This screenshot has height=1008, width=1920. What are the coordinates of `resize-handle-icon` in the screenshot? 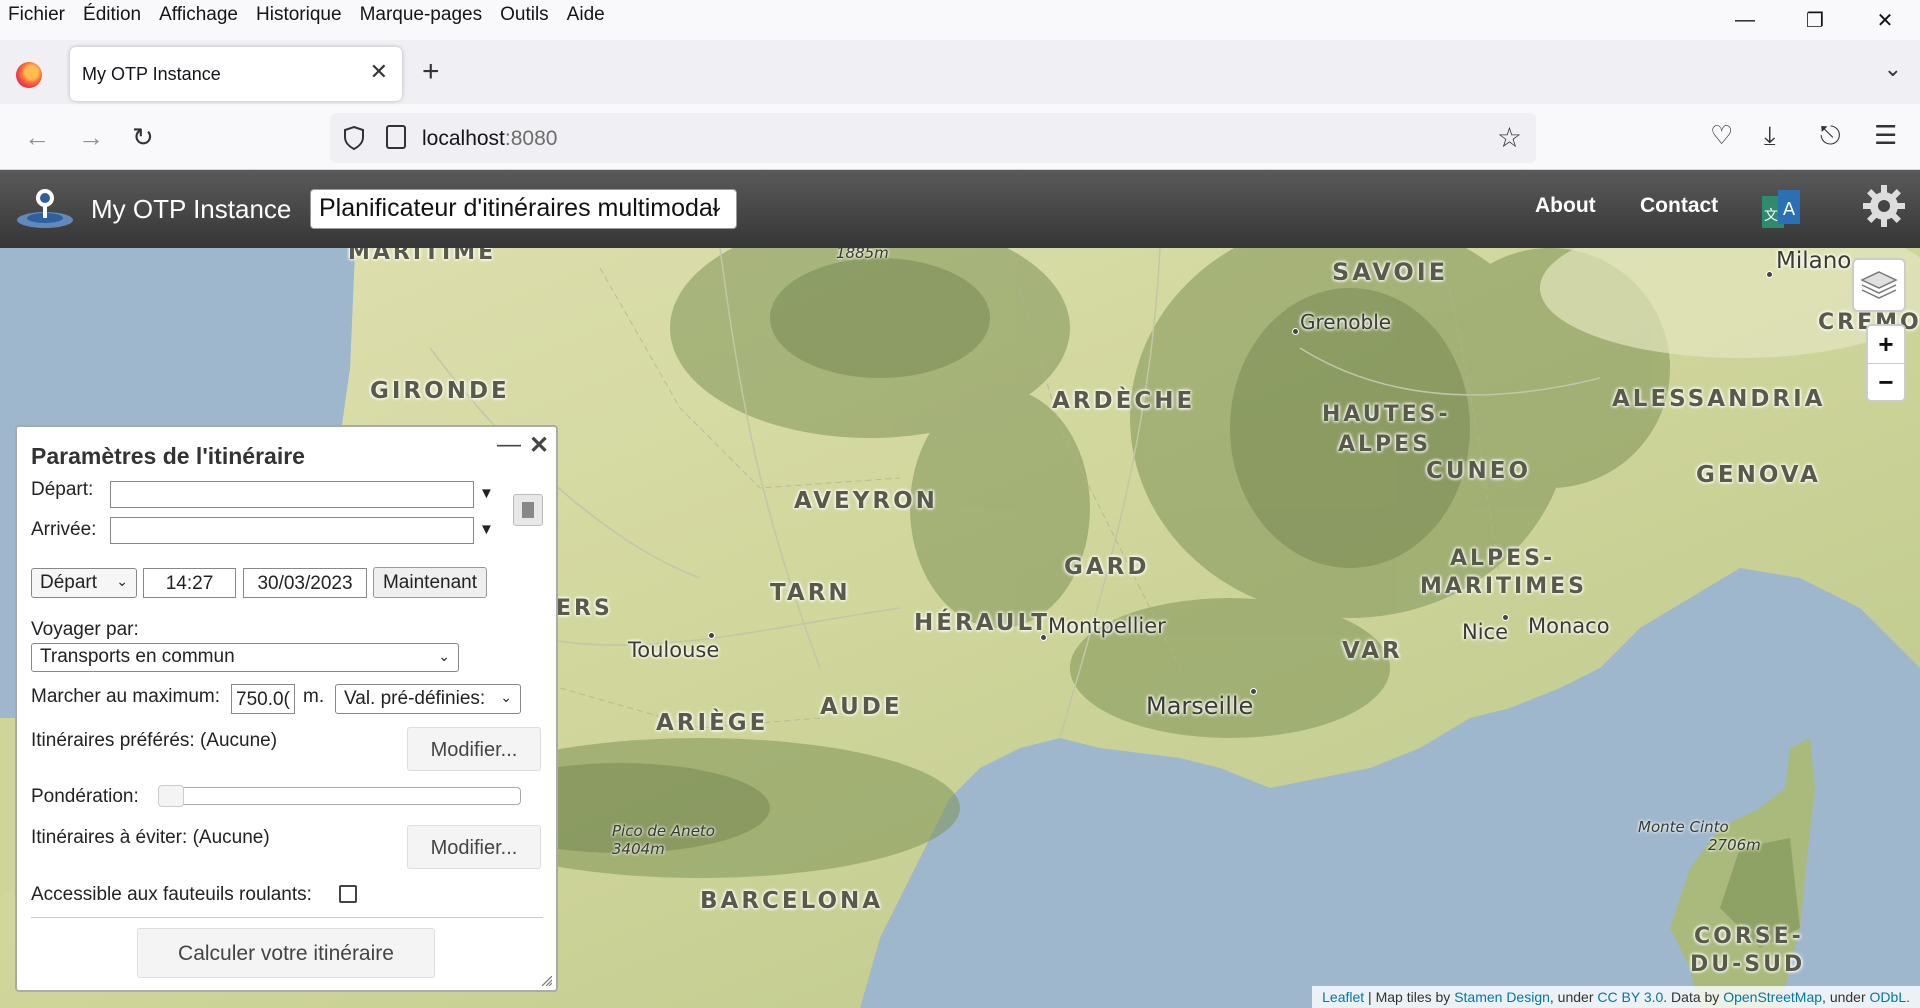 It's located at (547, 981).